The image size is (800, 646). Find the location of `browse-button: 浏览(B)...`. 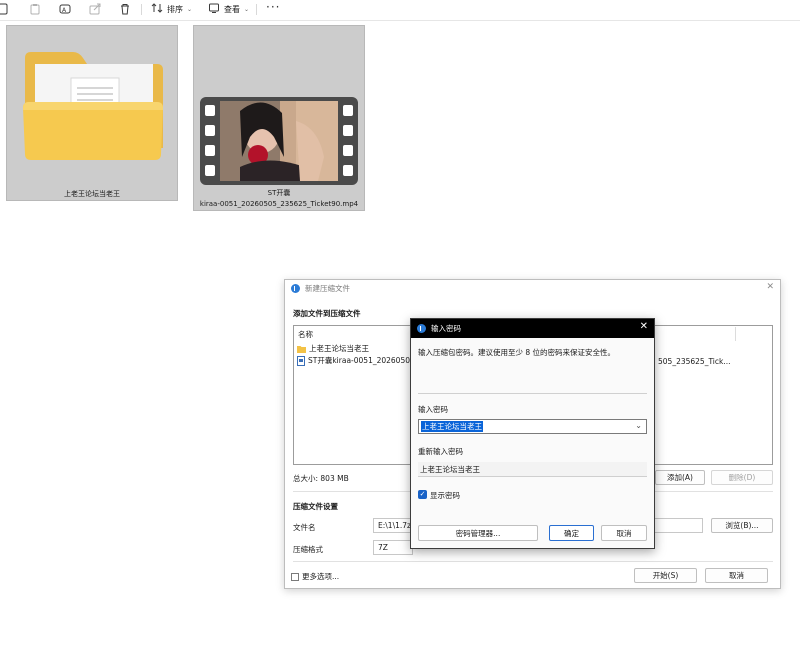

browse-button: 浏览(B)... is located at coordinates (742, 525).